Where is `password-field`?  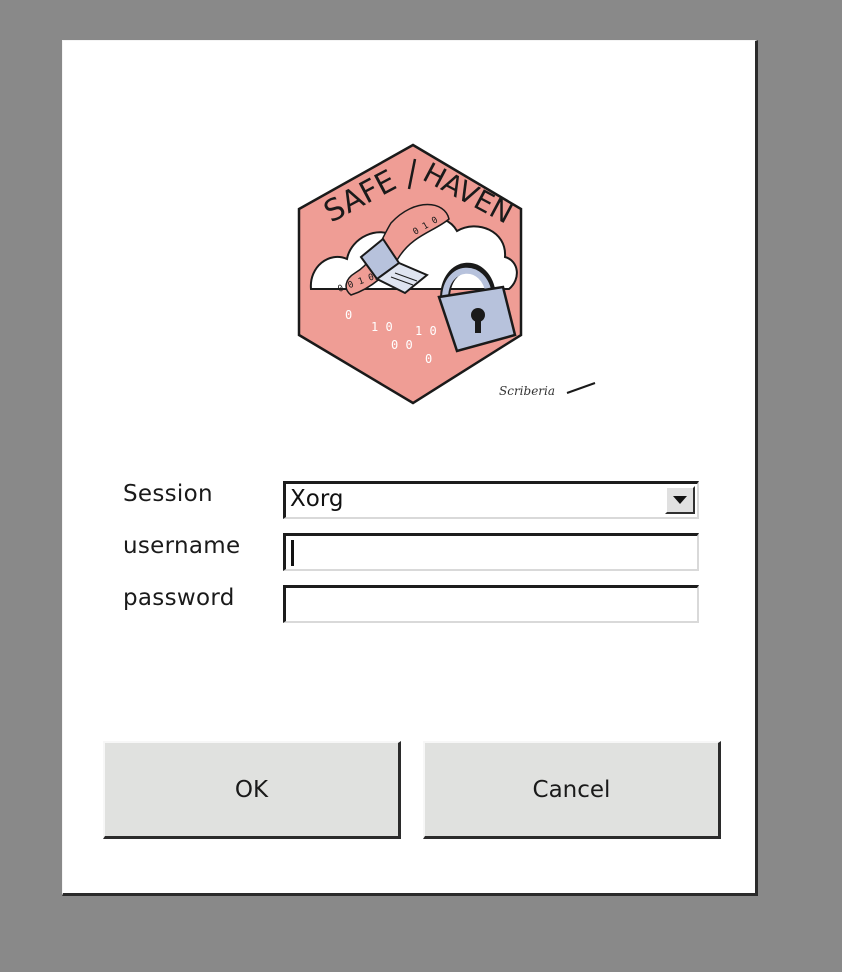 password-field is located at coordinates (491, 604).